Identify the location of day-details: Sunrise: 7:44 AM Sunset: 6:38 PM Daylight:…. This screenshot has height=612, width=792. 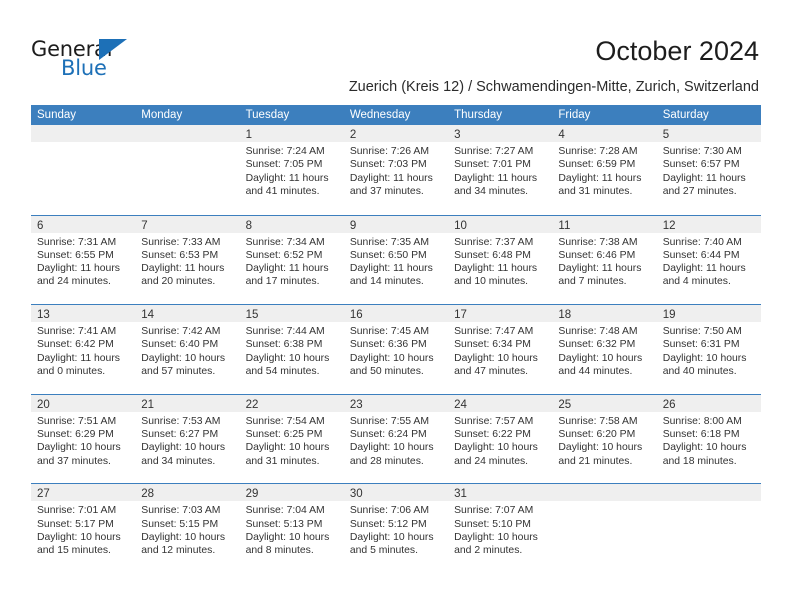
(292, 350).